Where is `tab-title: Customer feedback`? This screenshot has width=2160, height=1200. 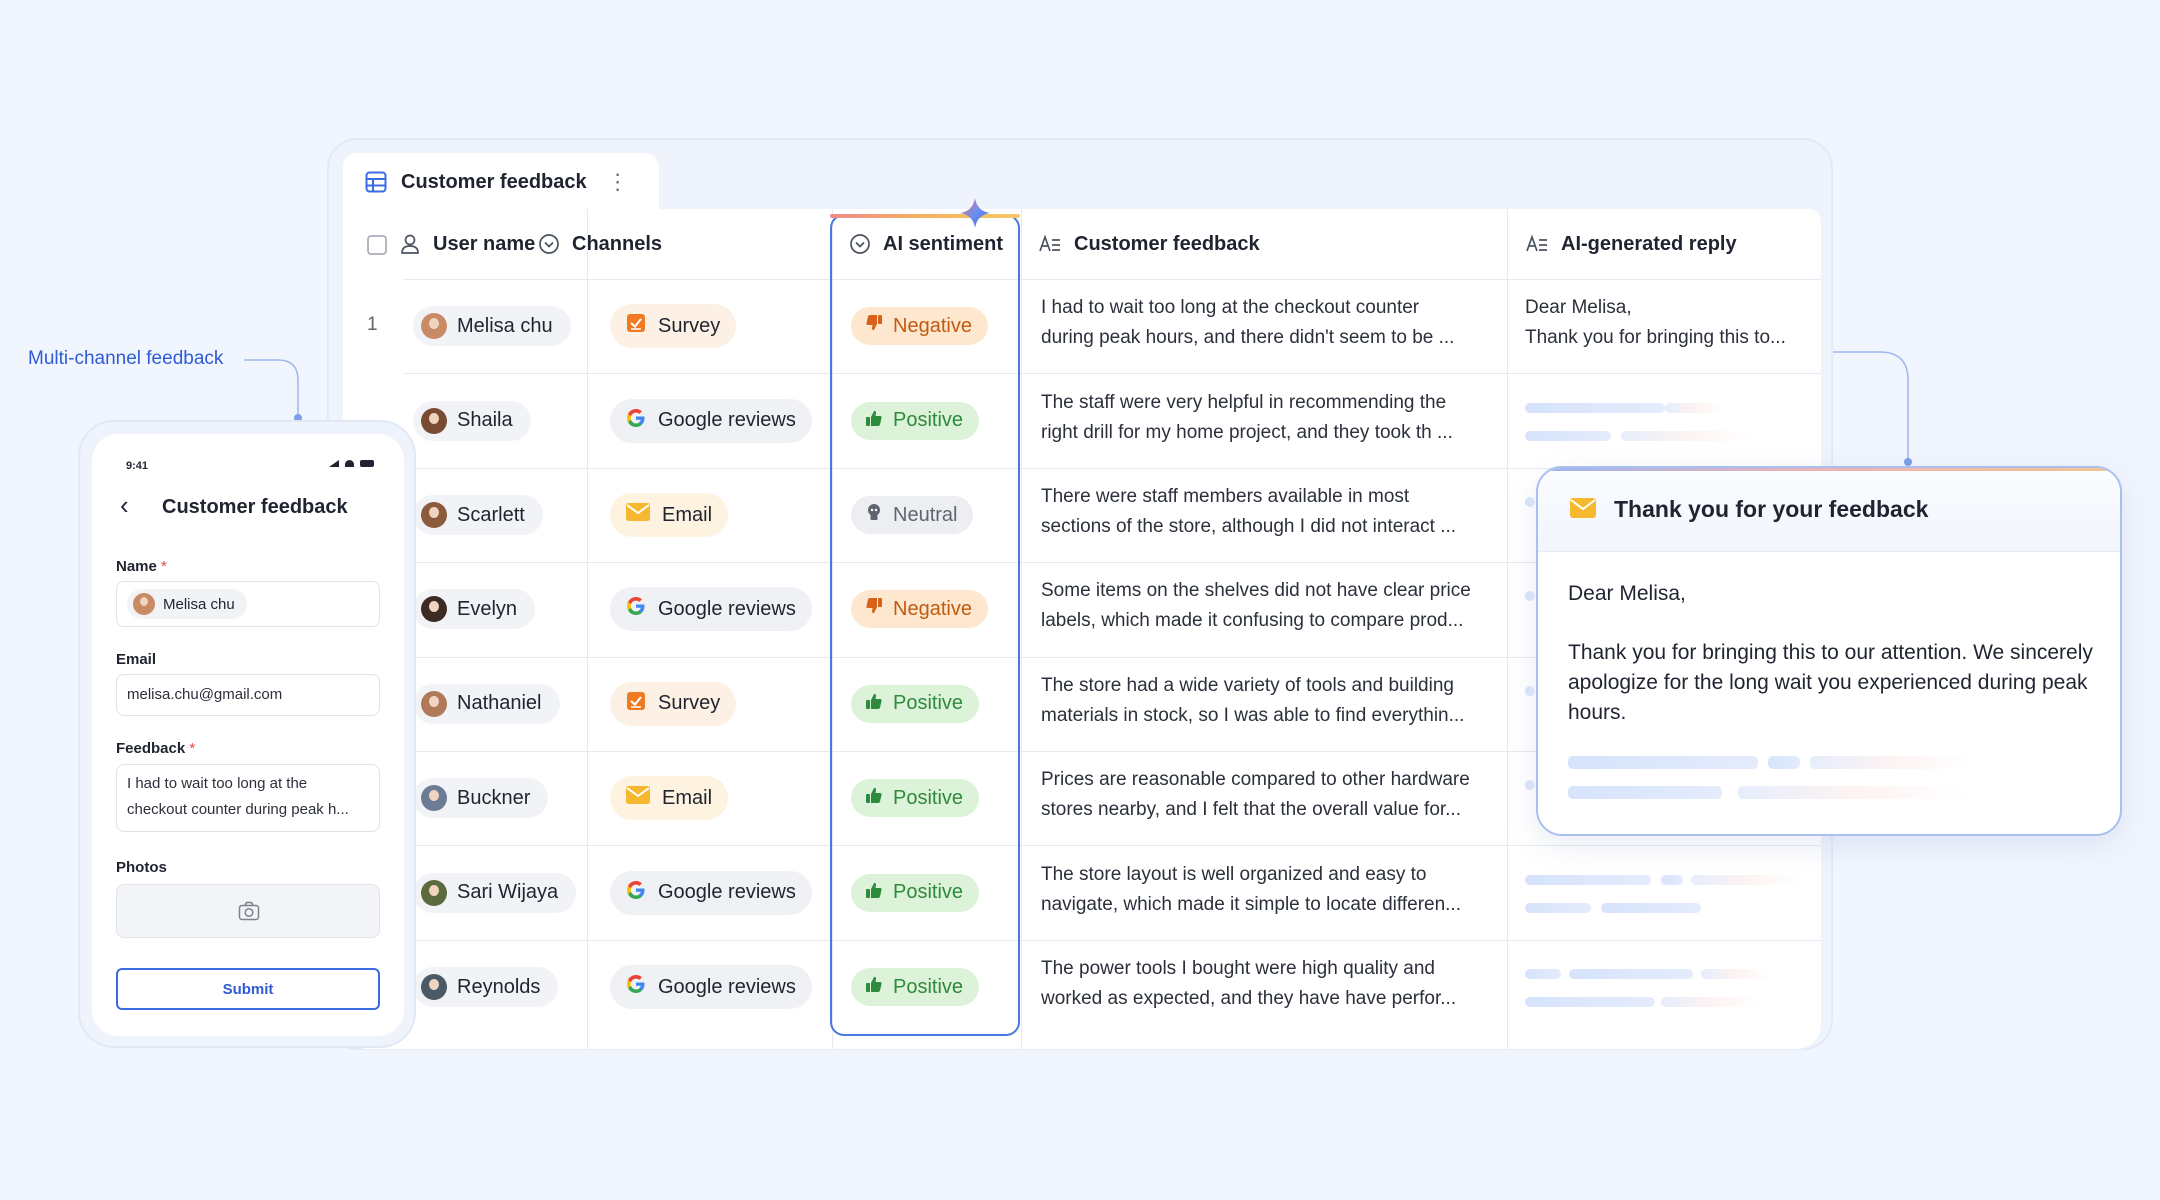 tab-title: Customer feedback is located at coordinates (494, 181).